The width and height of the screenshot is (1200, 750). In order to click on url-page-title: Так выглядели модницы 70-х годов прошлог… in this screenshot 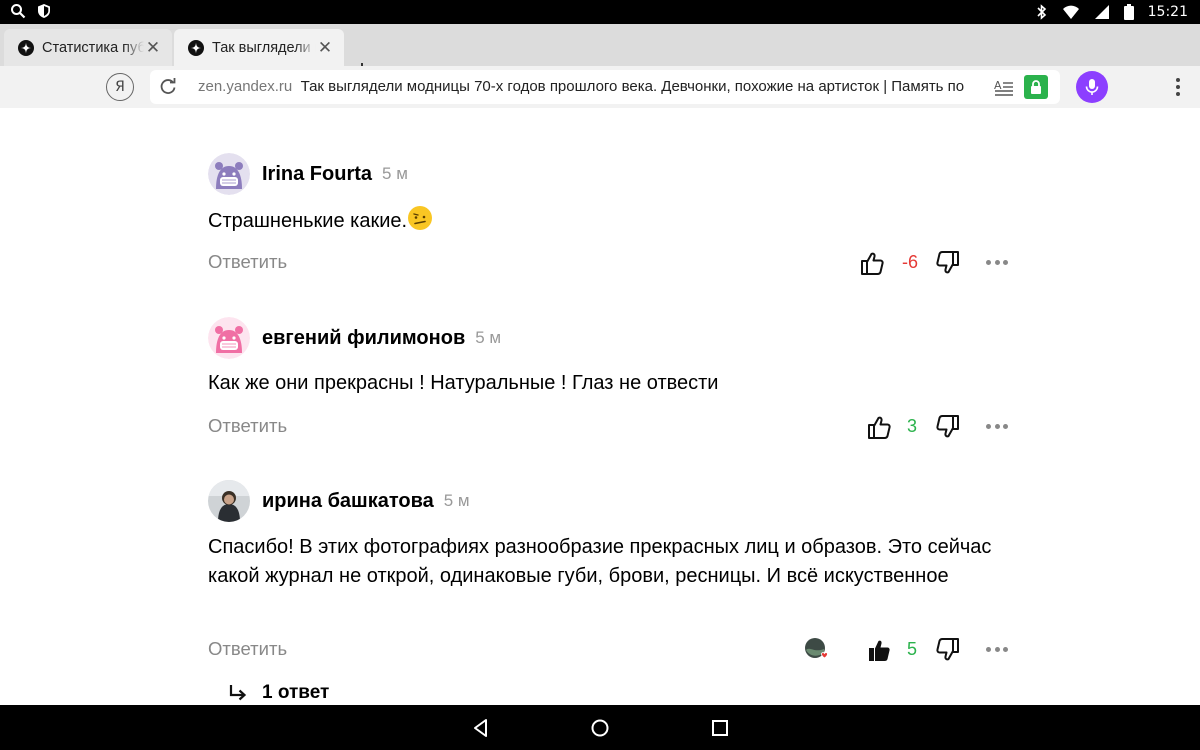, I will do `click(632, 86)`.